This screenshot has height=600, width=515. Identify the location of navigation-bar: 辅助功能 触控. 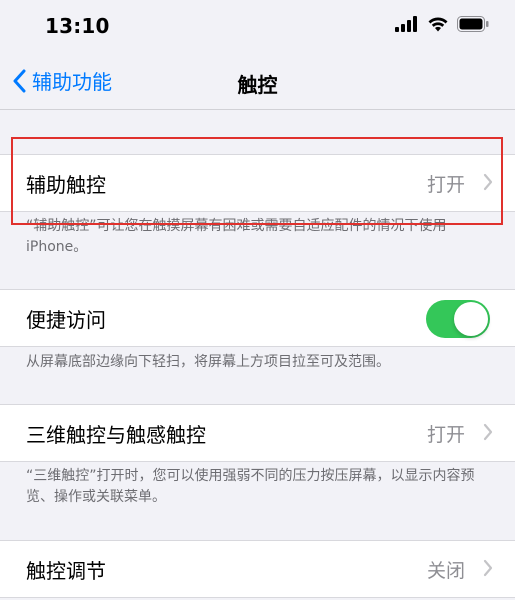
(257, 83).